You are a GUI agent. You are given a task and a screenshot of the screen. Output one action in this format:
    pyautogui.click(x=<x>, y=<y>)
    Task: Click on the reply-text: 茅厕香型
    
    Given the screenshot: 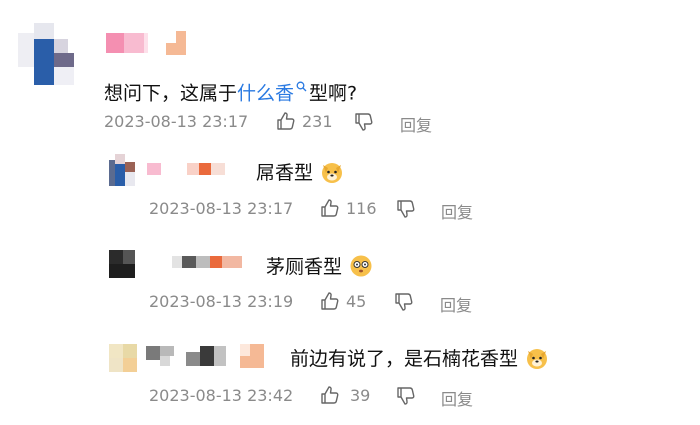 What is the action you would take?
    pyautogui.click(x=319, y=267)
    